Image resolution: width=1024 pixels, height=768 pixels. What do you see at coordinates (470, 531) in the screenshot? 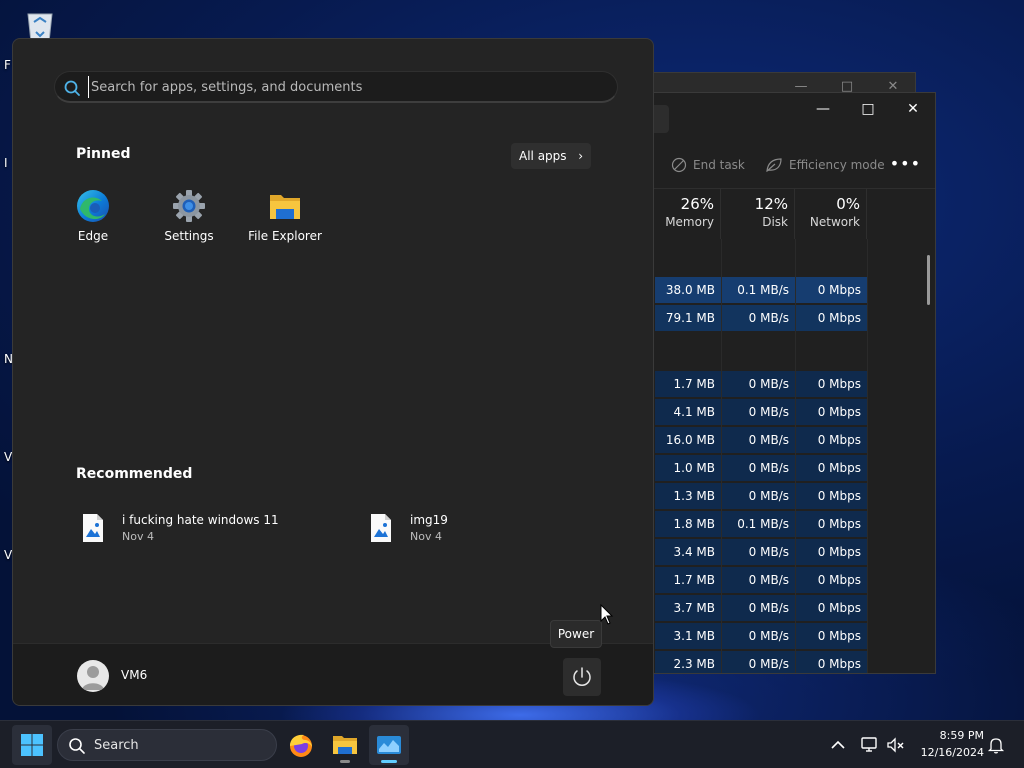
I see `recommended-item: img19 Nov 4` at bounding box center [470, 531].